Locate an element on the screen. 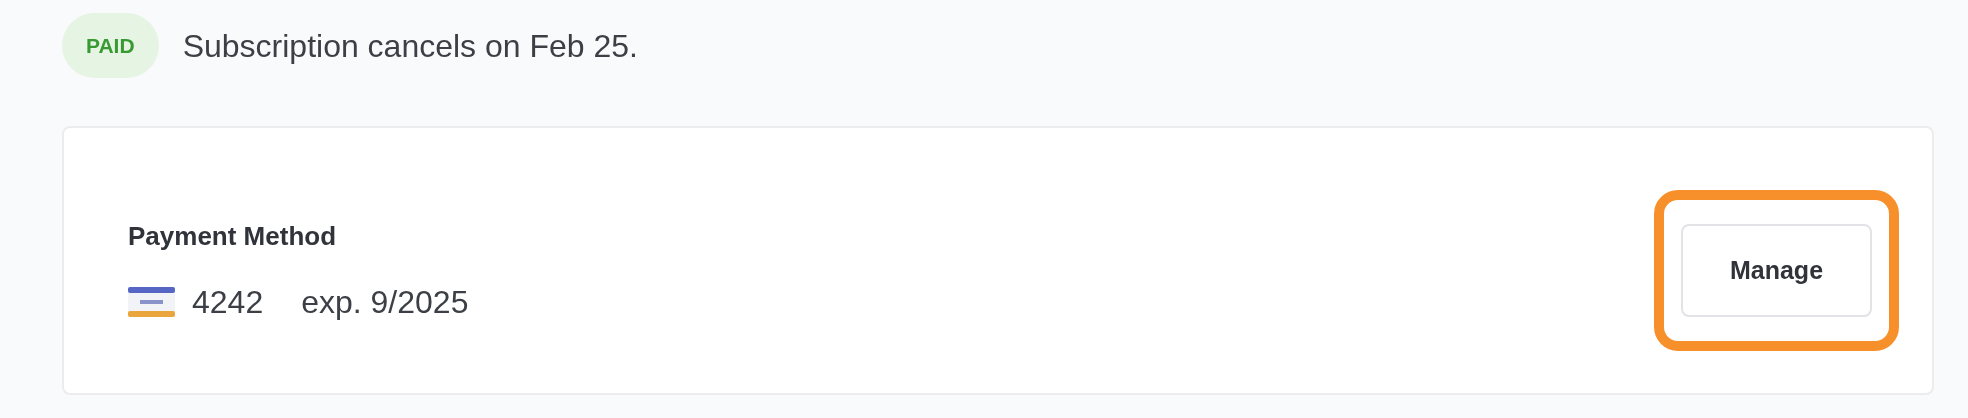 This screenshot has height=418, width=1968. card-expiry: exp. 9/2025 is located at coordinates (385, 302).